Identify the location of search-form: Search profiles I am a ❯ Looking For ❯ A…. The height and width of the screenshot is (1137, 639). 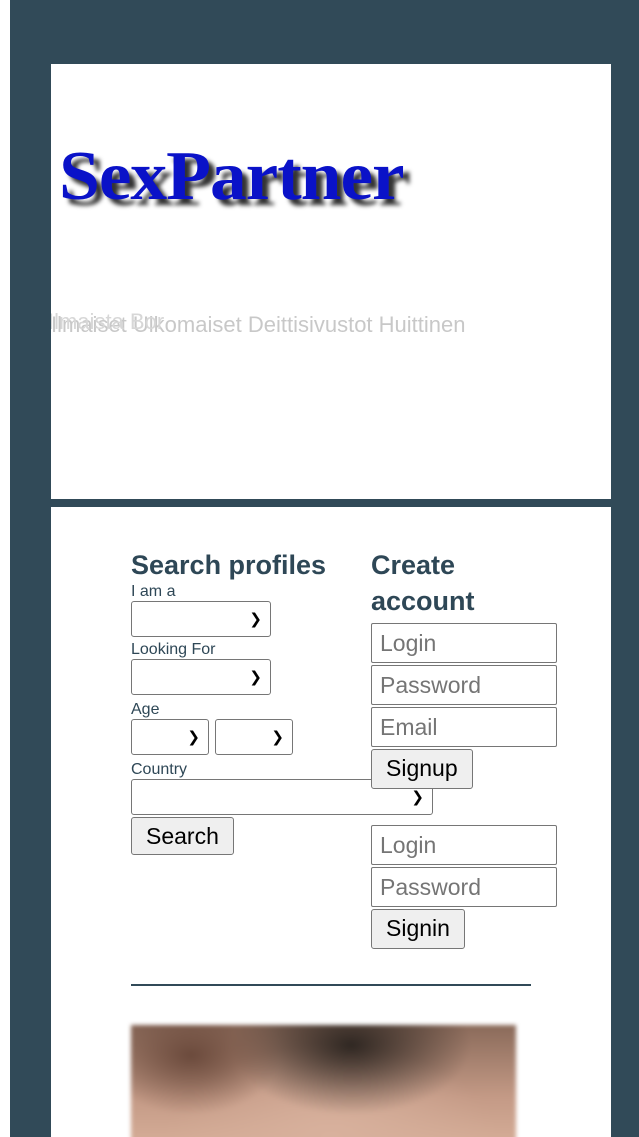
(282, 701).